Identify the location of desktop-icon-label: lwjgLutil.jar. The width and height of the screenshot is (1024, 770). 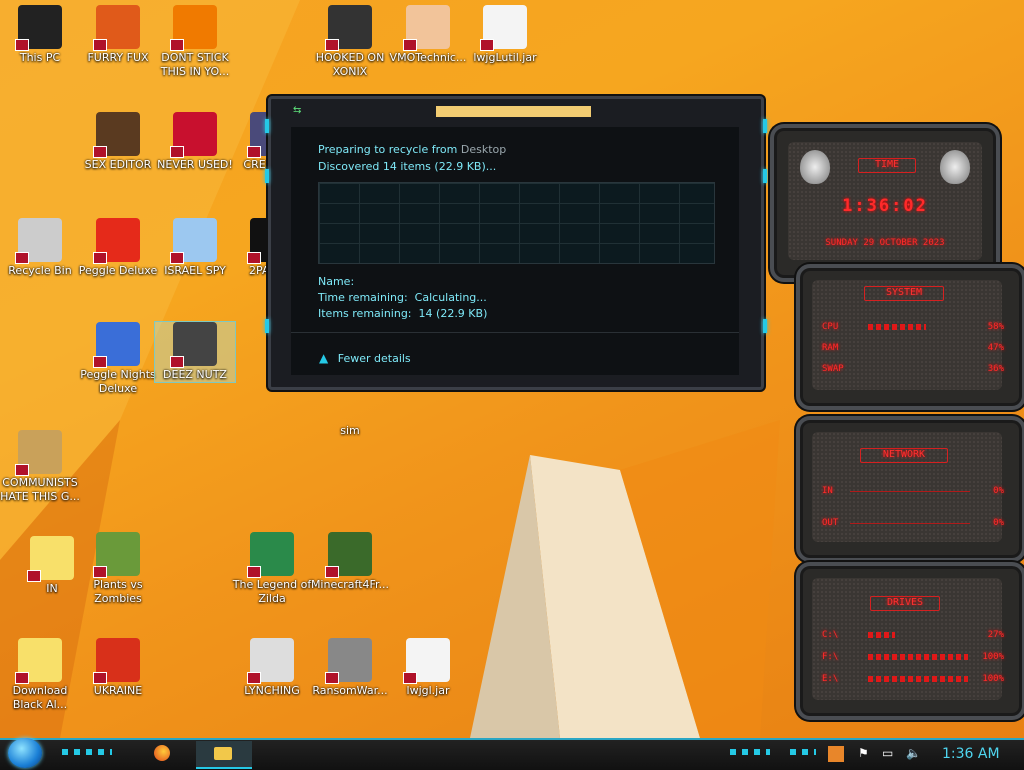
(505, 57).